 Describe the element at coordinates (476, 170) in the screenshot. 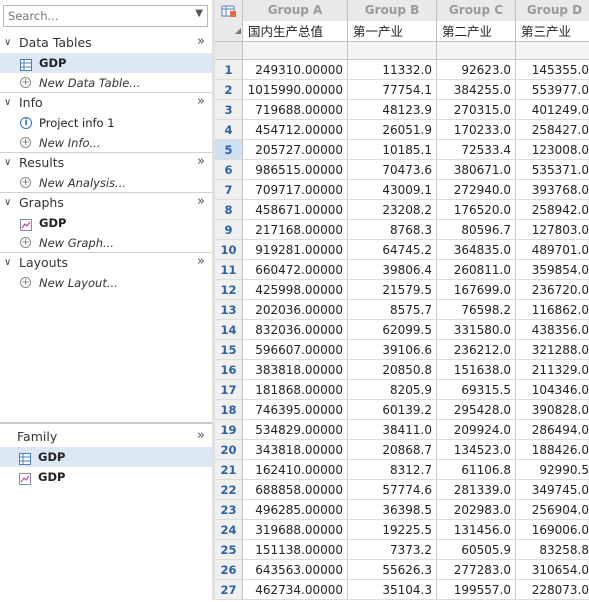

I see `table-cell: 380671.0` at that location.